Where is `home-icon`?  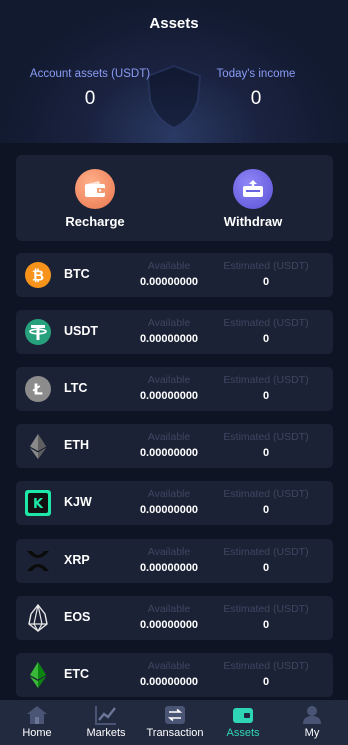
home-icon is located at coordinates (37, 715).